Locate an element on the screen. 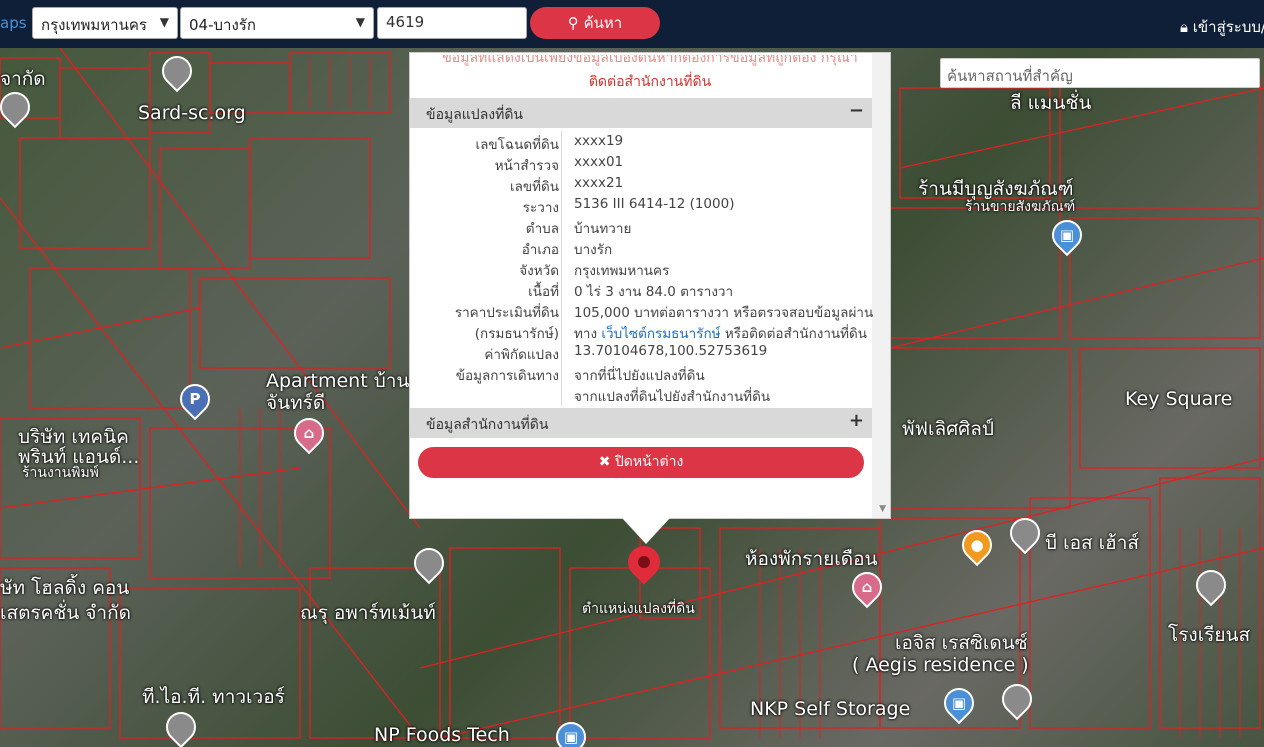 This screenshot has height=747, width=1264. district-select: 04-บางรัก ▼ is located at coordinates (277, 23).